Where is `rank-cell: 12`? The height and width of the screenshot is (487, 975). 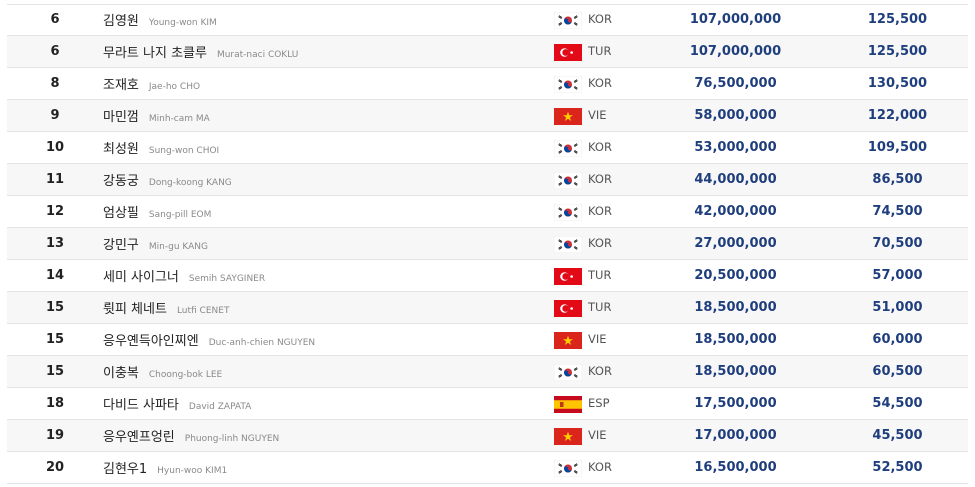 rank-cell: 12 is located at coordinates (55, 211).